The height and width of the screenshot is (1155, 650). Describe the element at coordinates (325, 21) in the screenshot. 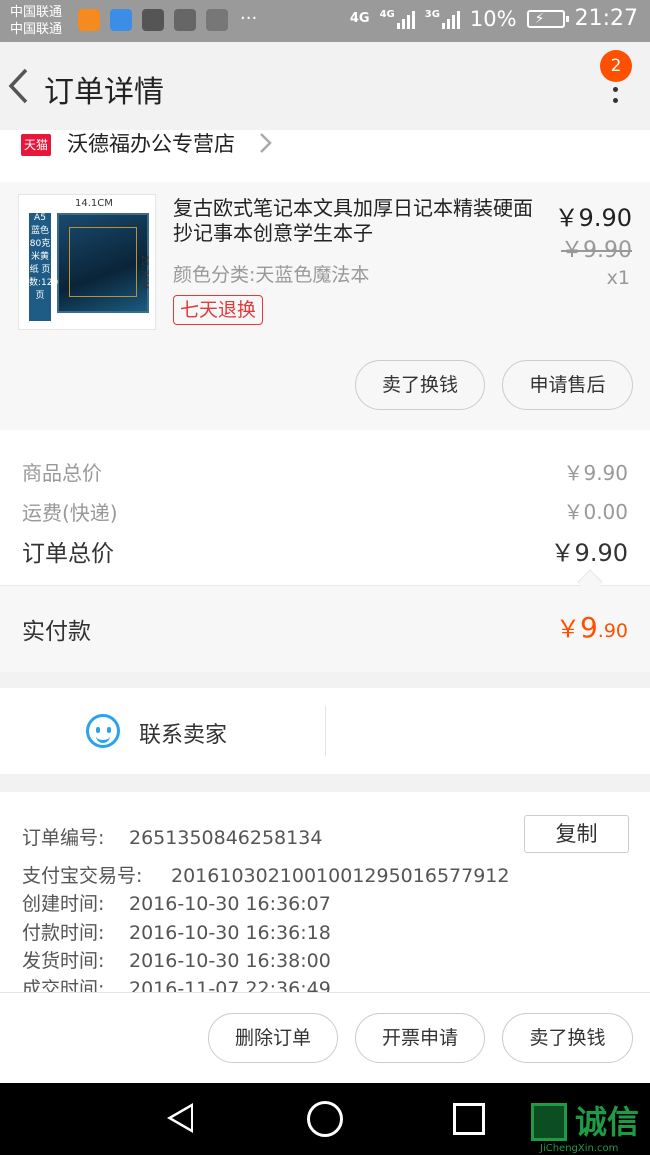

I see `status-bar: 中国联通 中国联通 ··· 4G 4G 3G 10% ⚡ 21:27` at that location.